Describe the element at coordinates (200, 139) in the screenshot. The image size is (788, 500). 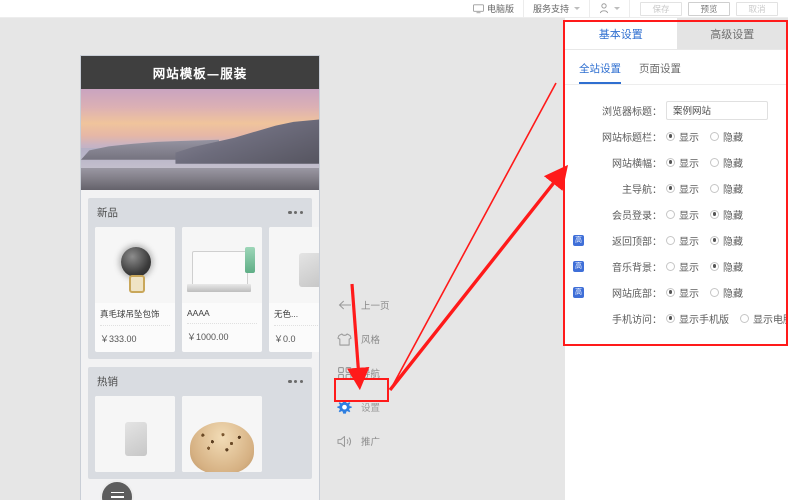
I see `site-banner-image` at that location.